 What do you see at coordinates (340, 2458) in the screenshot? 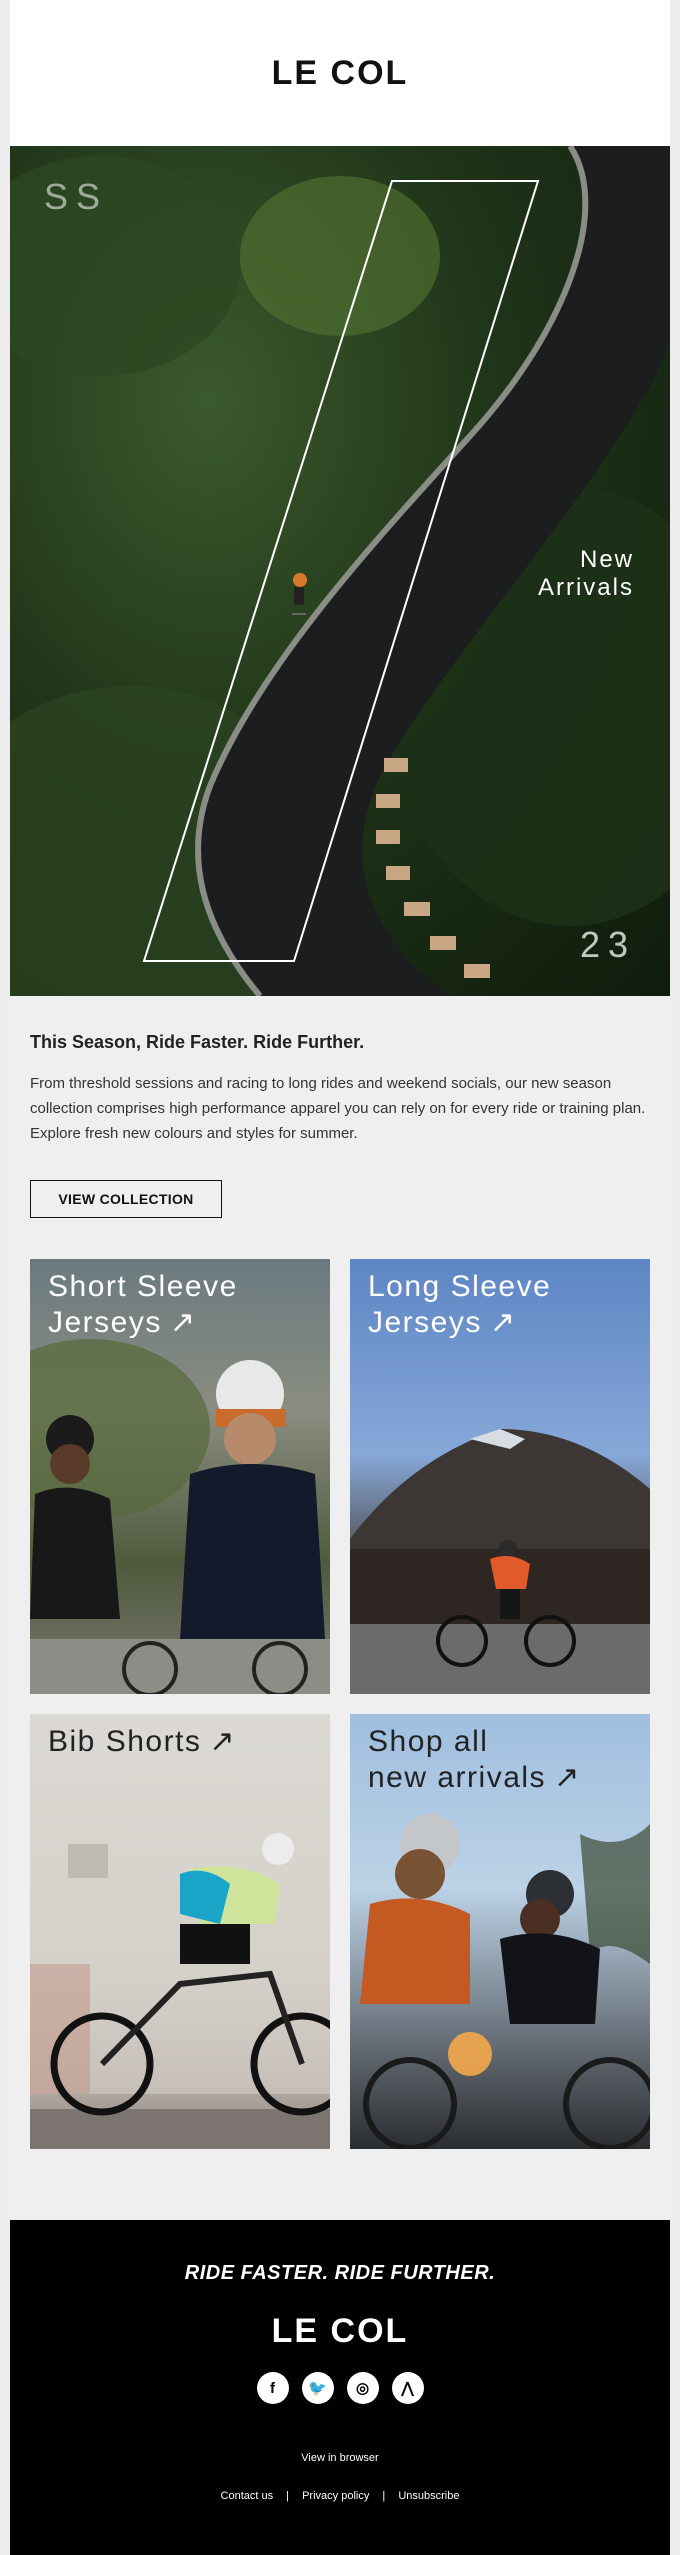
I see `view-in-browser-link: View in browser` at bounding box center [340, 2458].